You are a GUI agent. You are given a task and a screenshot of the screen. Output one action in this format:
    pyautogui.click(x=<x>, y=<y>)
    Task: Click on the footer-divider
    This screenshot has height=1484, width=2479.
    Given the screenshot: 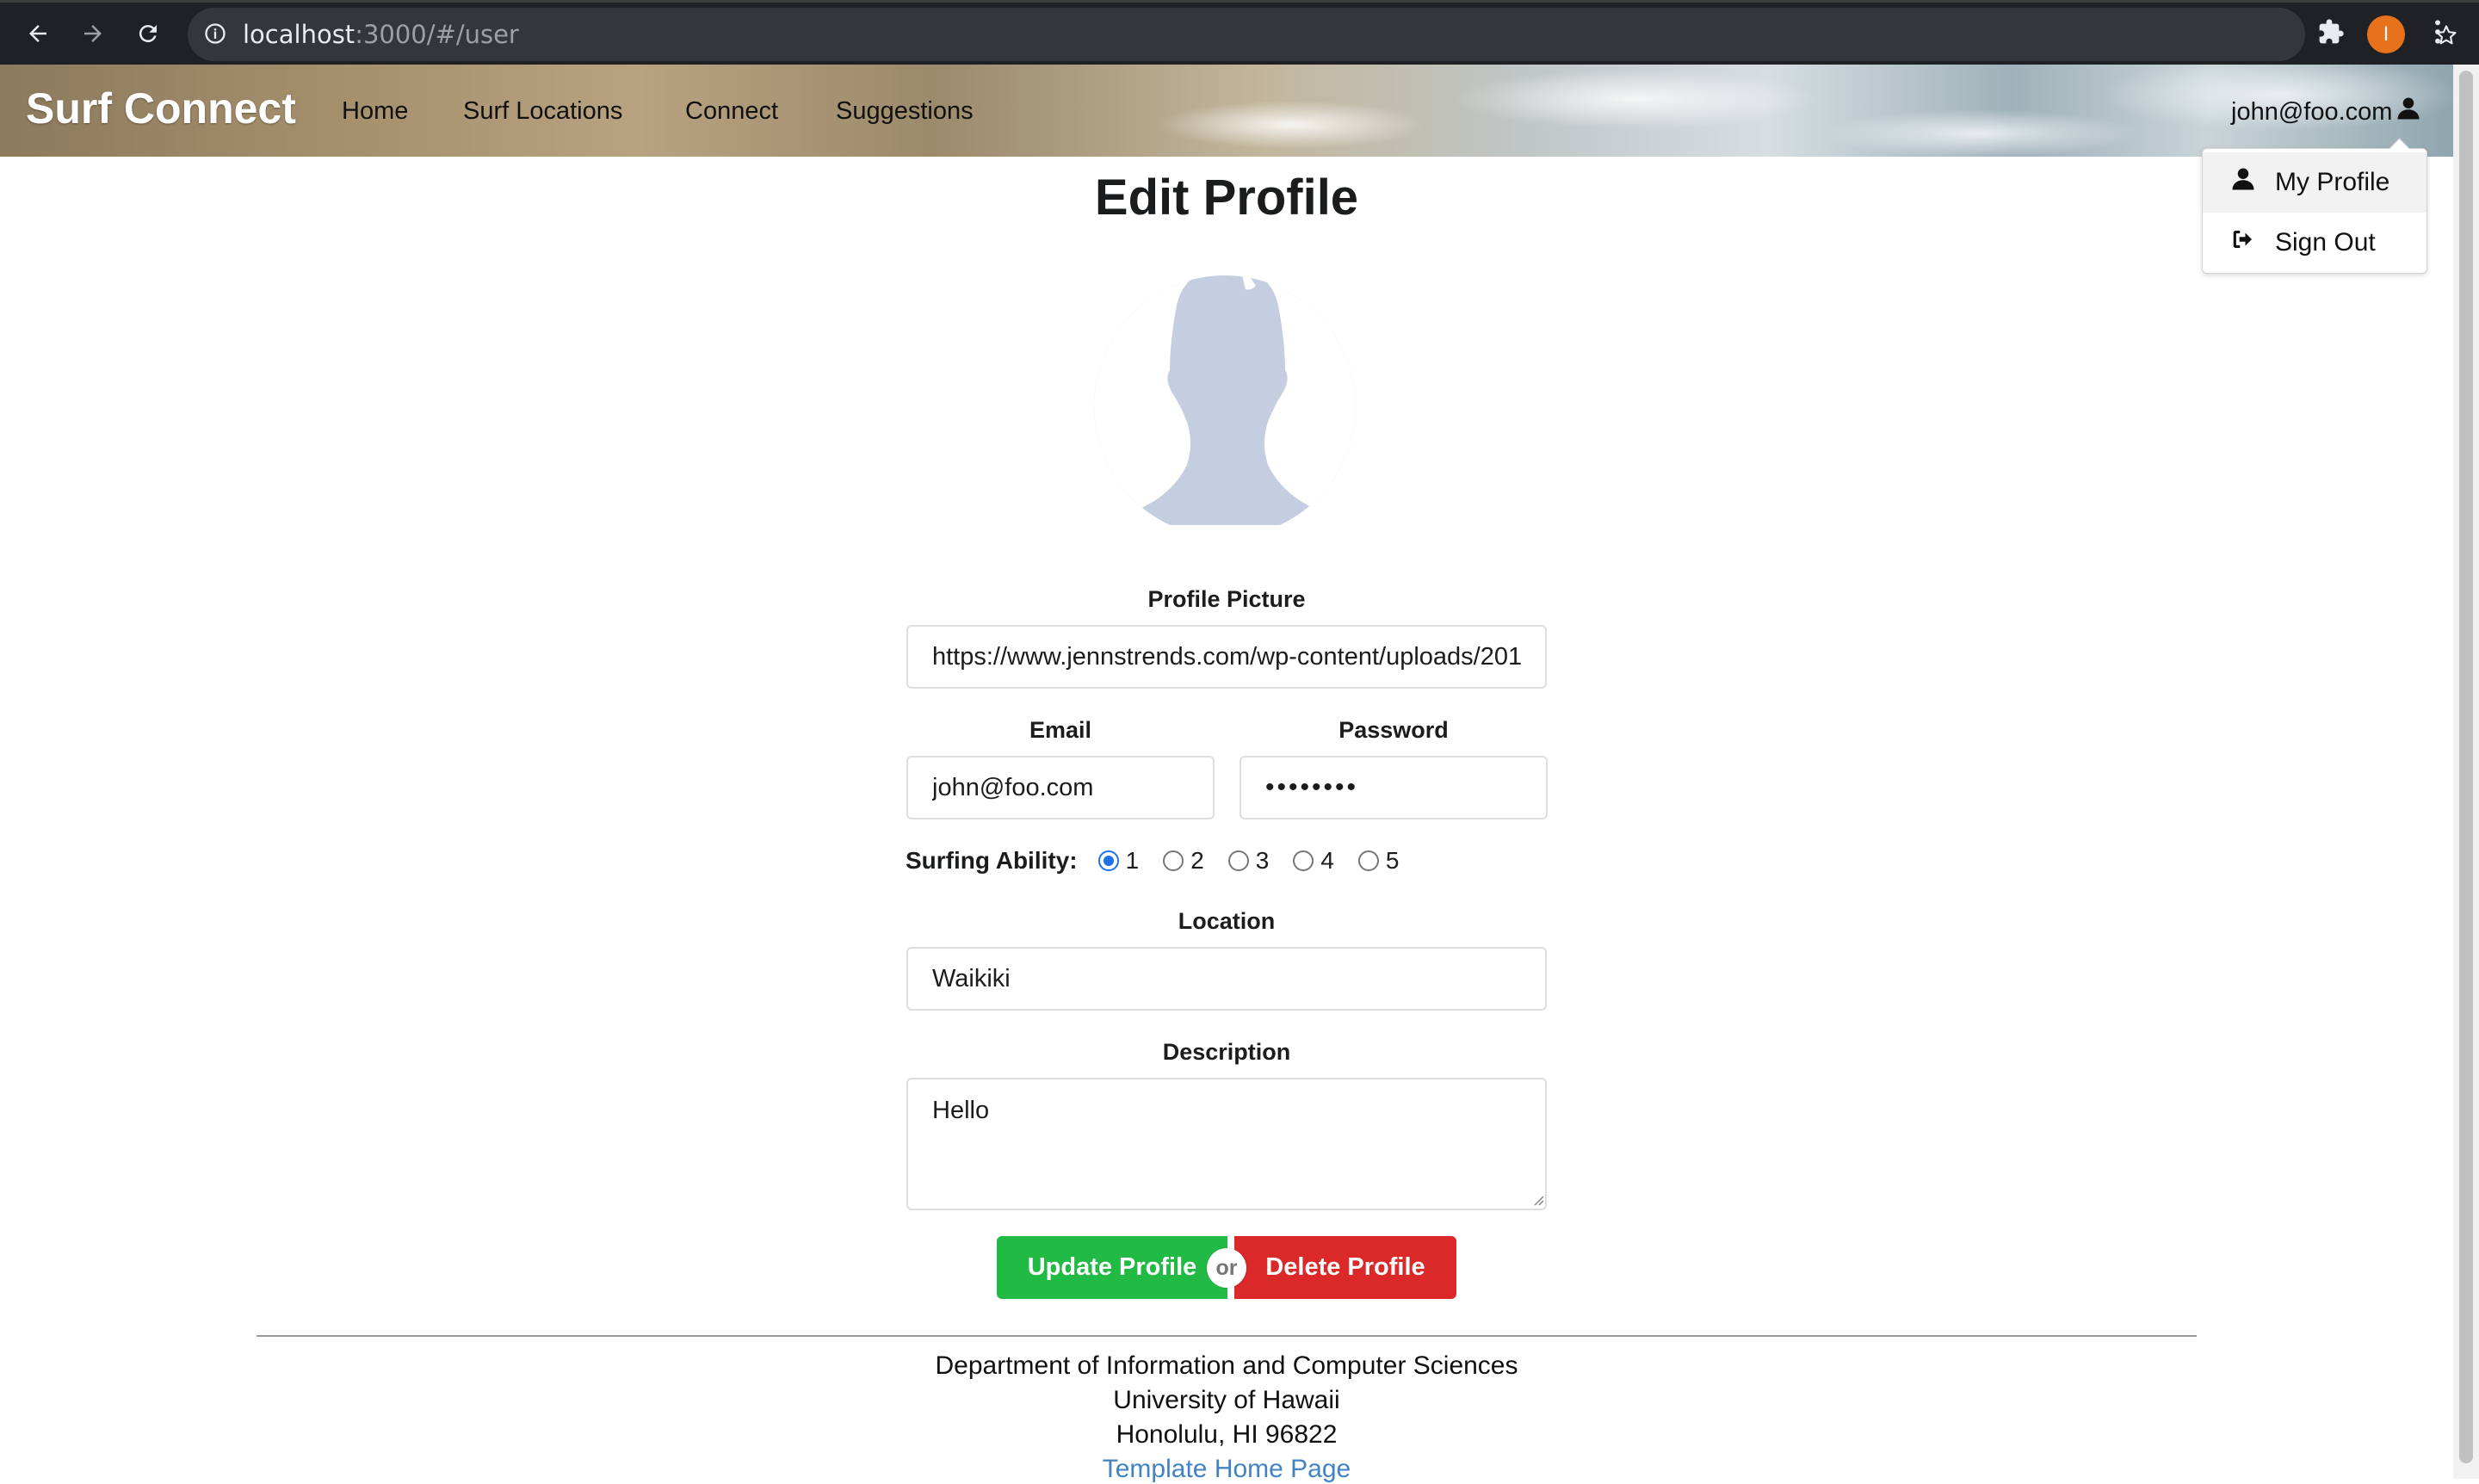 What is the action you would take?
    pyautogui.click(x=1227, y=1336)
    